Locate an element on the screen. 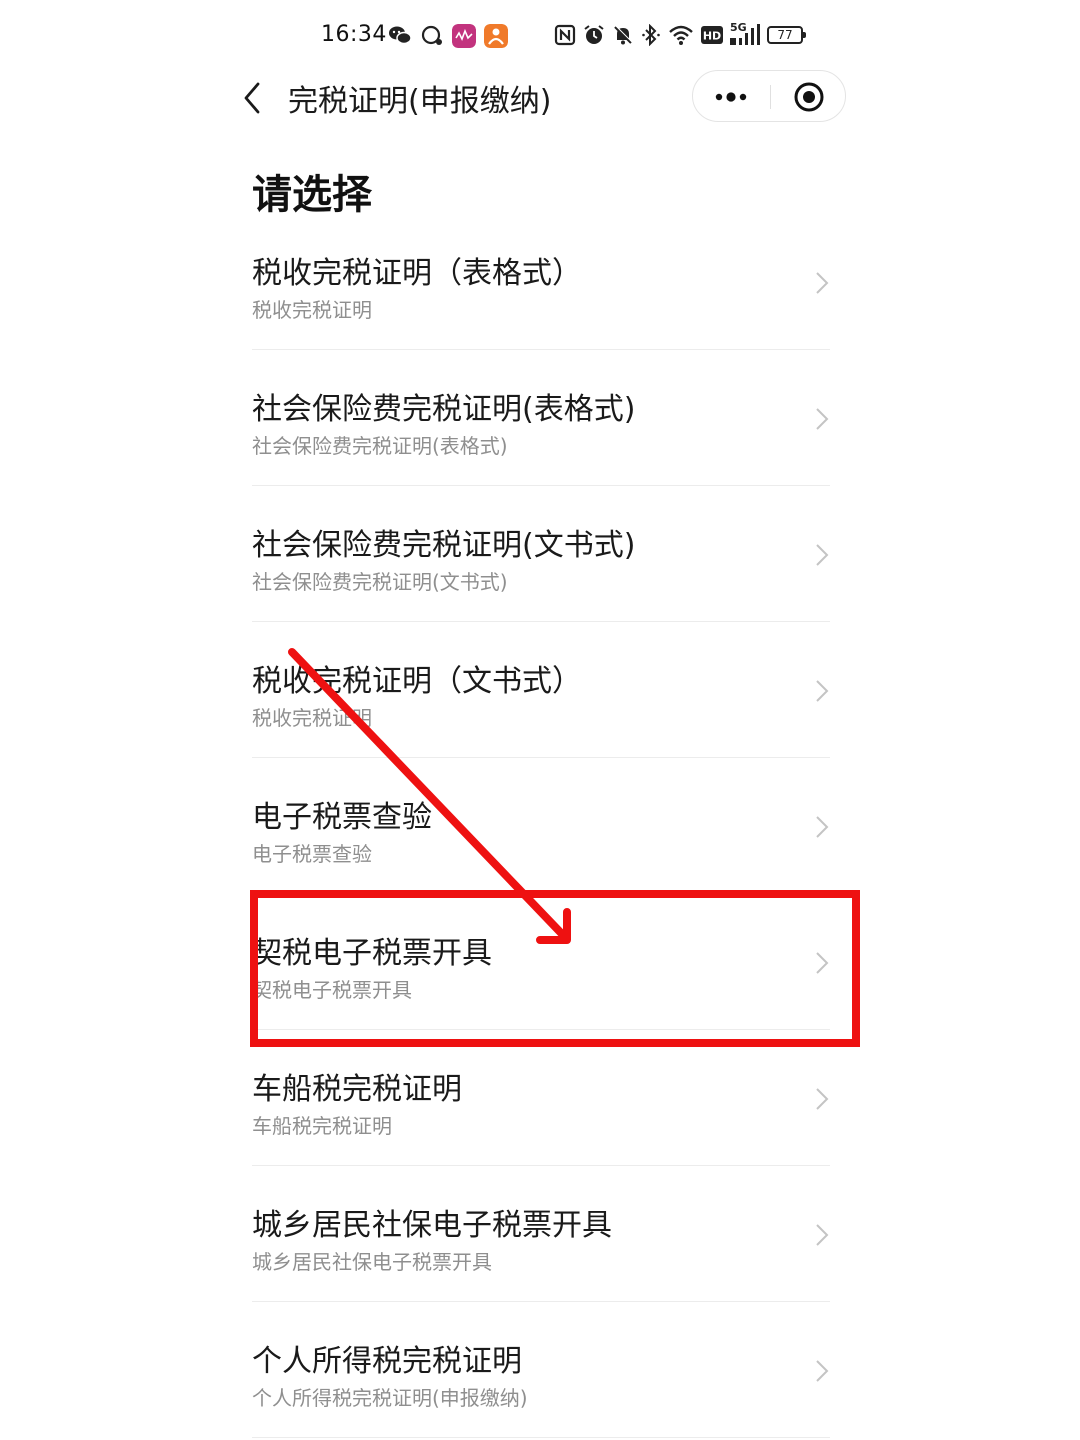  wifi-icon is located at coordinates (681, 35).